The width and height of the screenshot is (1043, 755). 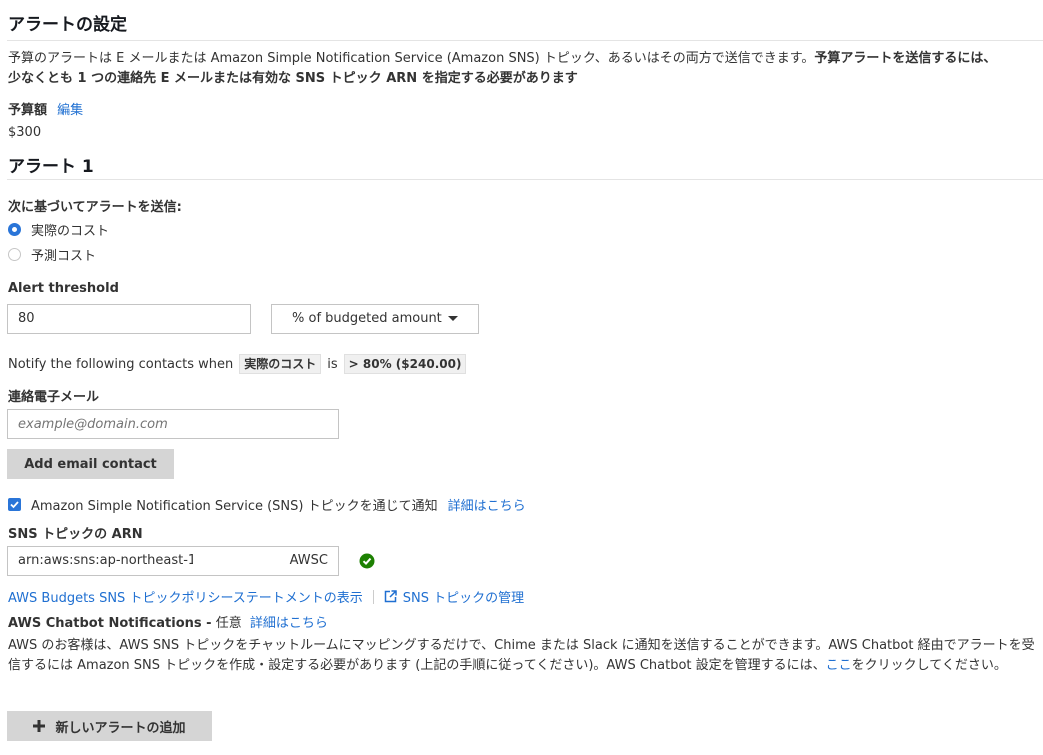 I want to click on threshold-input: 80, so click(x=129, y=319).